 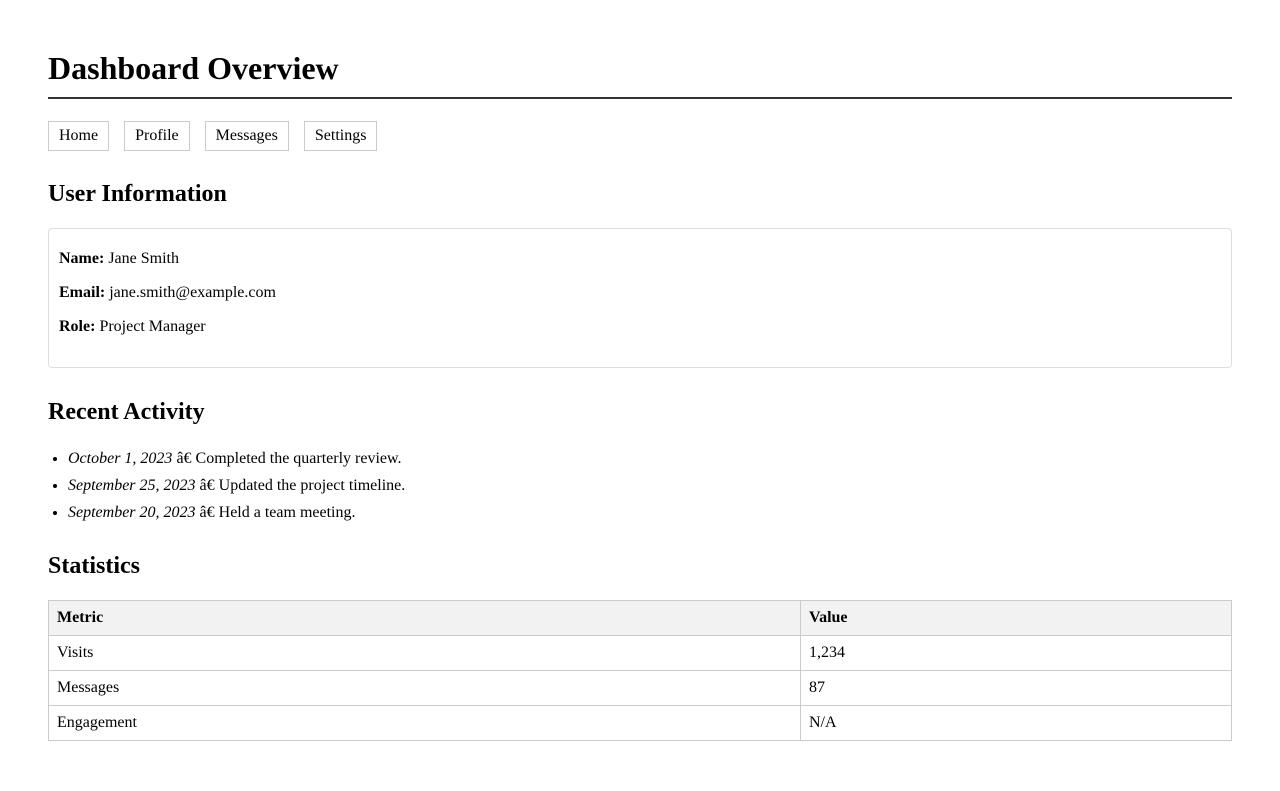 What do you see at coordinates (312, 485) in the screenshot?
I see `activity-text: Updated the project timeline.` at bounding box center [312, 485].